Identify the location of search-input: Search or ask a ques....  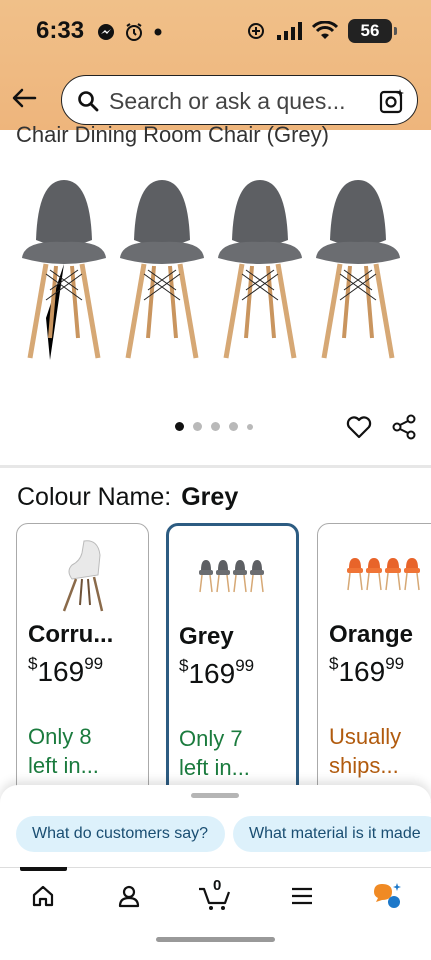
(239, 100).